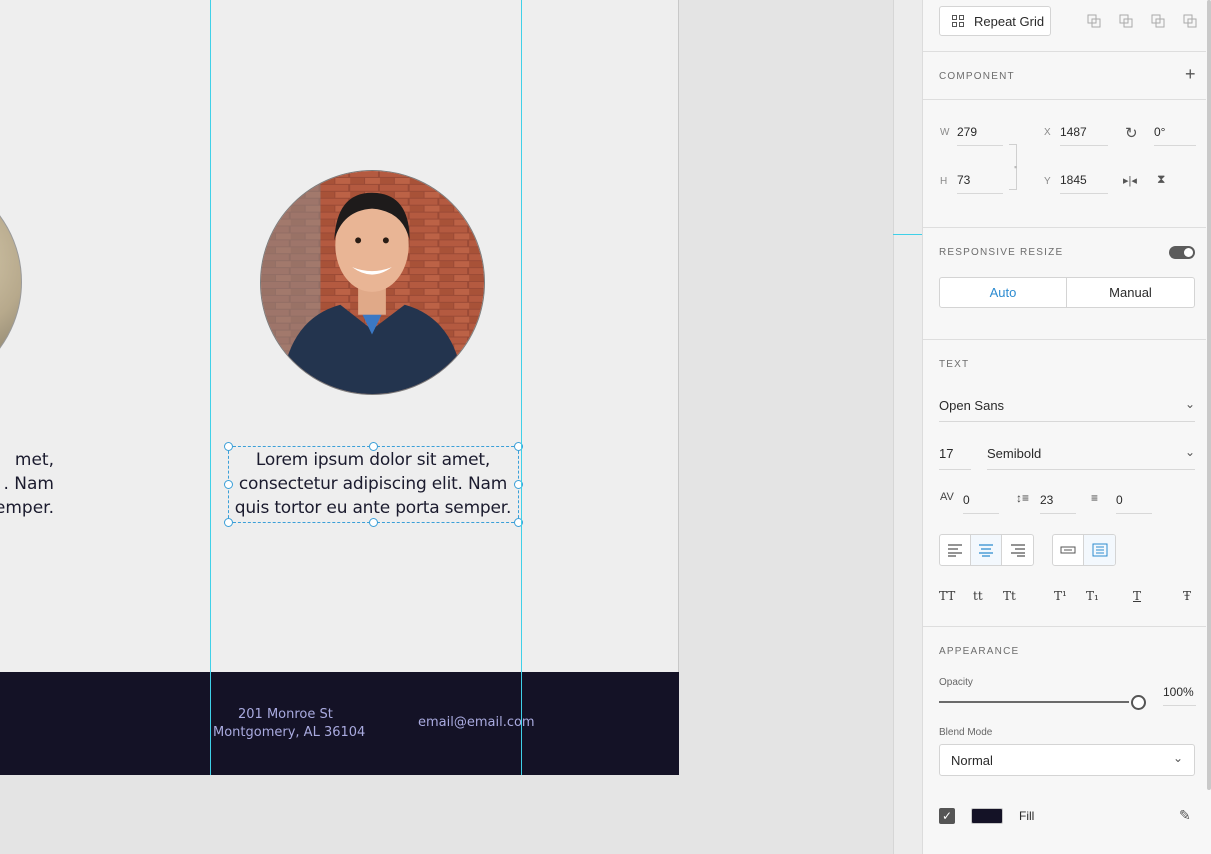 This screenshot has width=1211, height=854. Describe the element at coordinates (34, 460) in the screenshot. I see `bio-line: met,` at that location.